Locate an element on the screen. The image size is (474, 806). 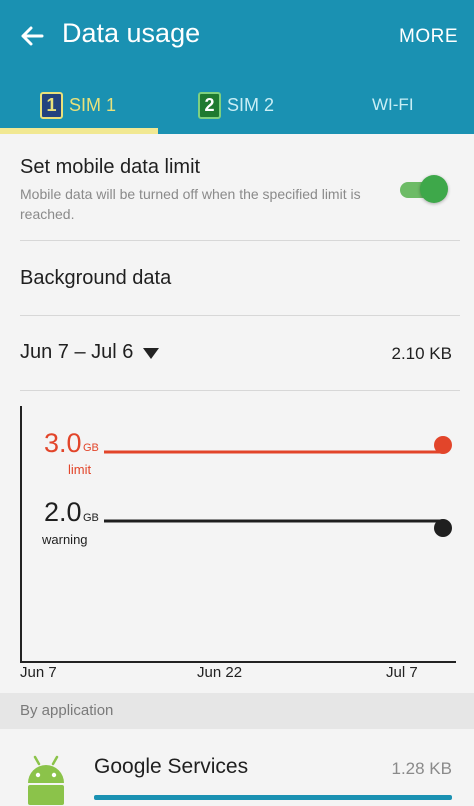
by-application-title: By application is located at coordinates (67, 710).